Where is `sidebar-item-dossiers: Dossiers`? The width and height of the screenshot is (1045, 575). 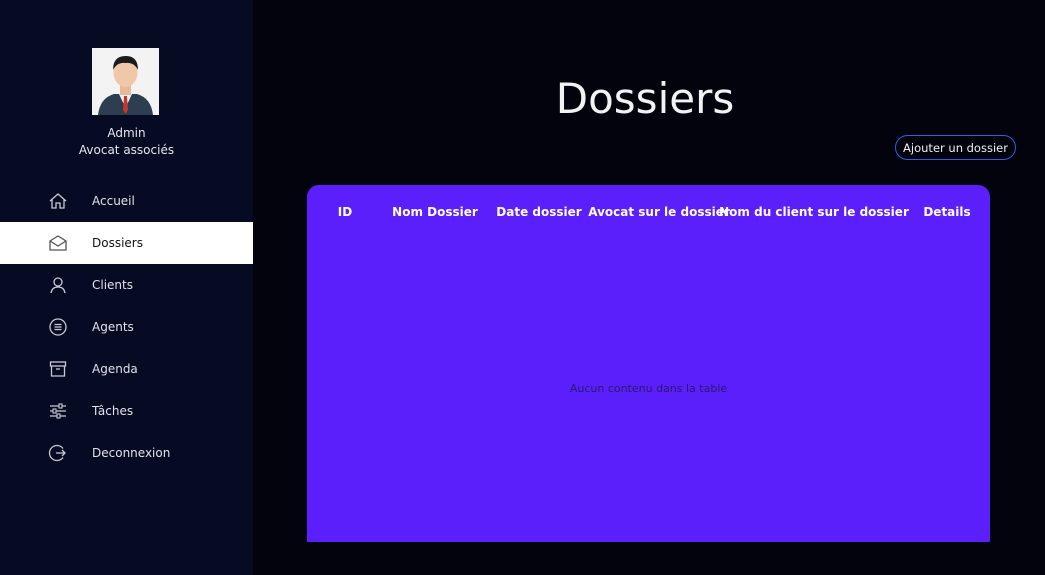
sidebar-item-dossiers: Dossiers is located at coordinates (126, 243).